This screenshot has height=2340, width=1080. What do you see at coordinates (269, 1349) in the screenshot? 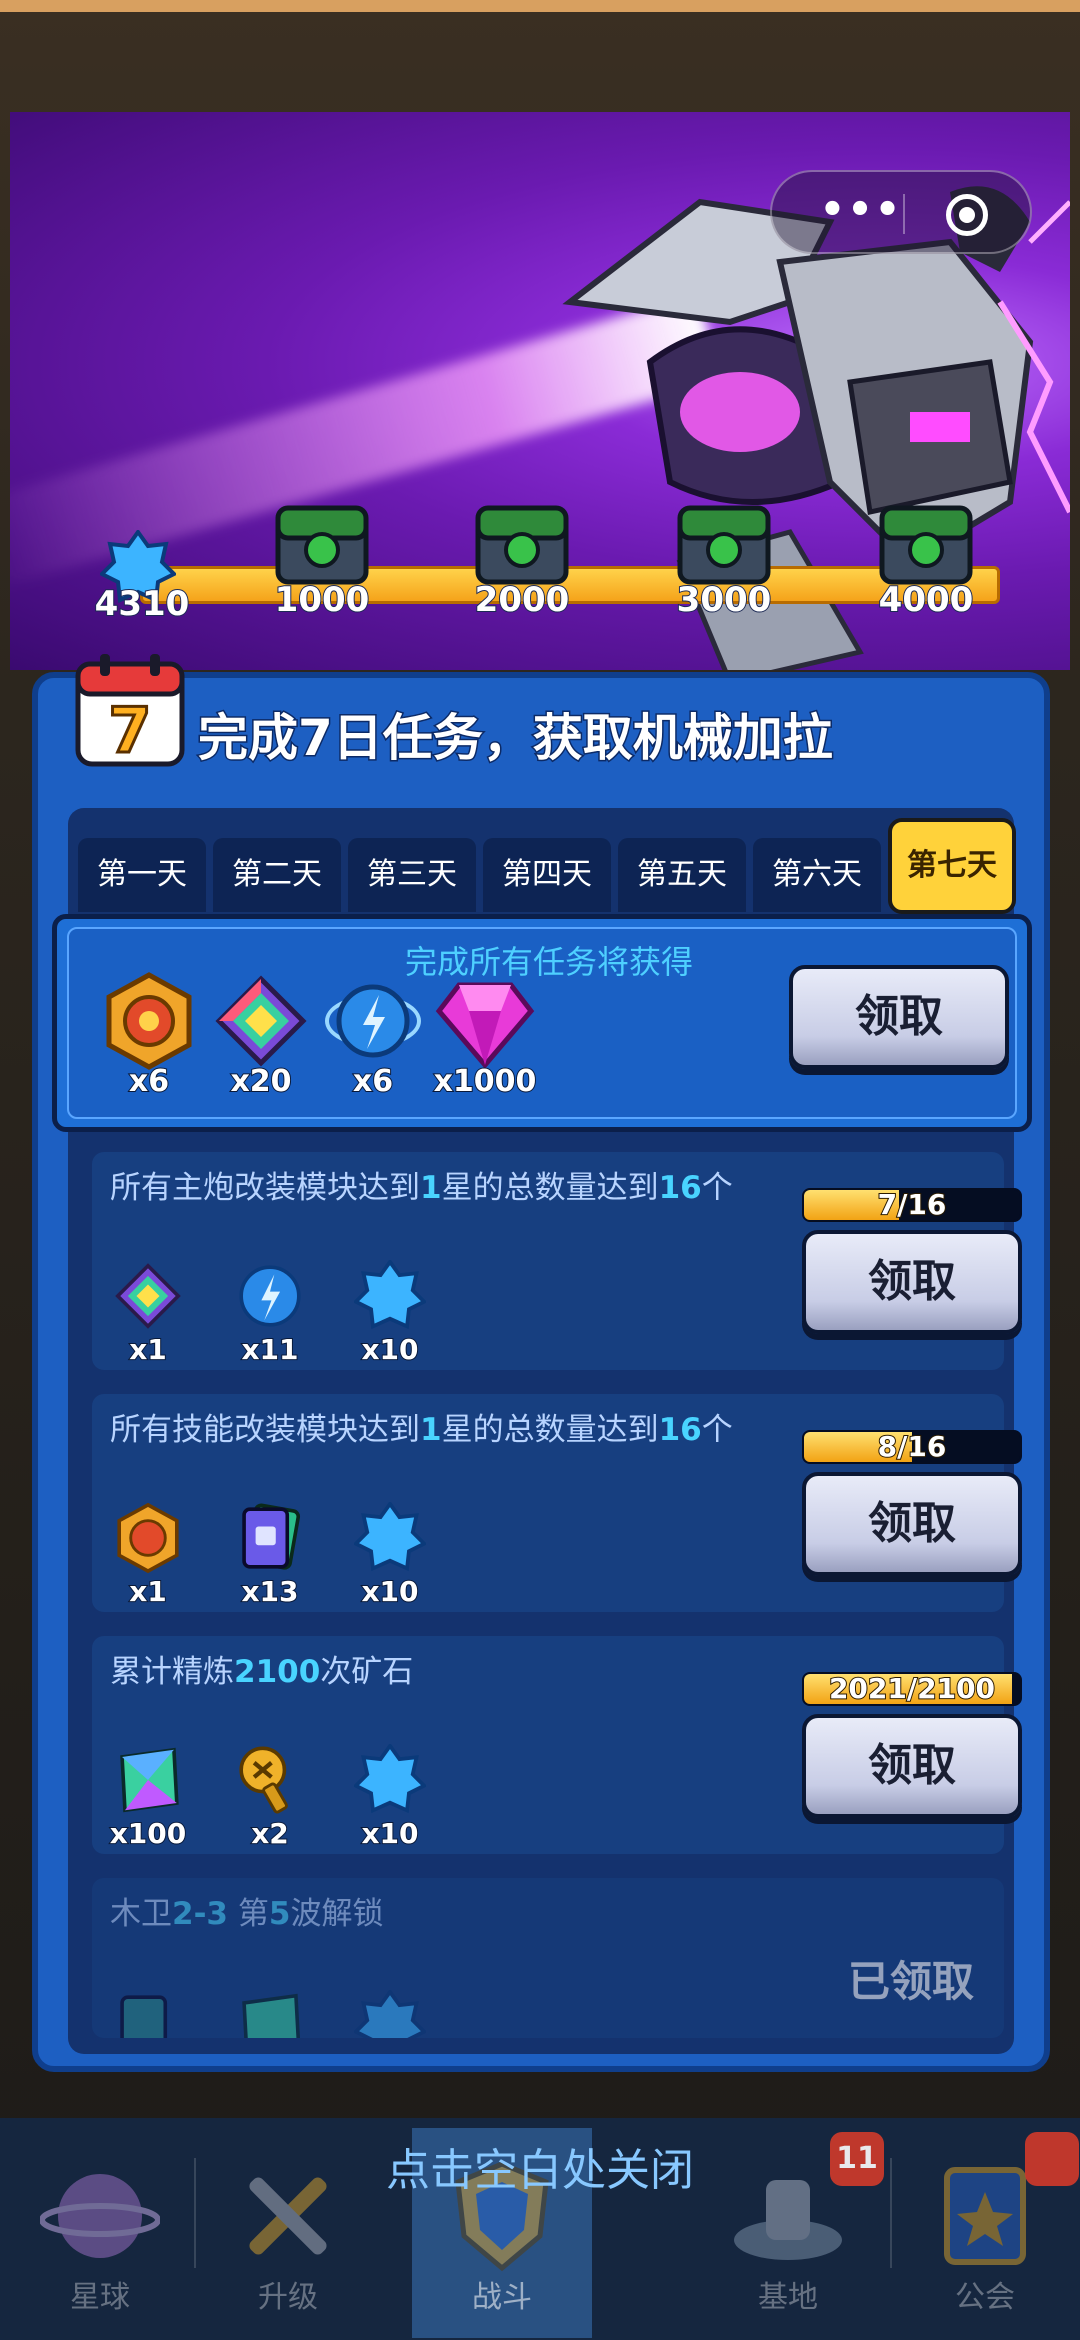
I see `reward-quantity: x11` at bounding box center [269, 1349].